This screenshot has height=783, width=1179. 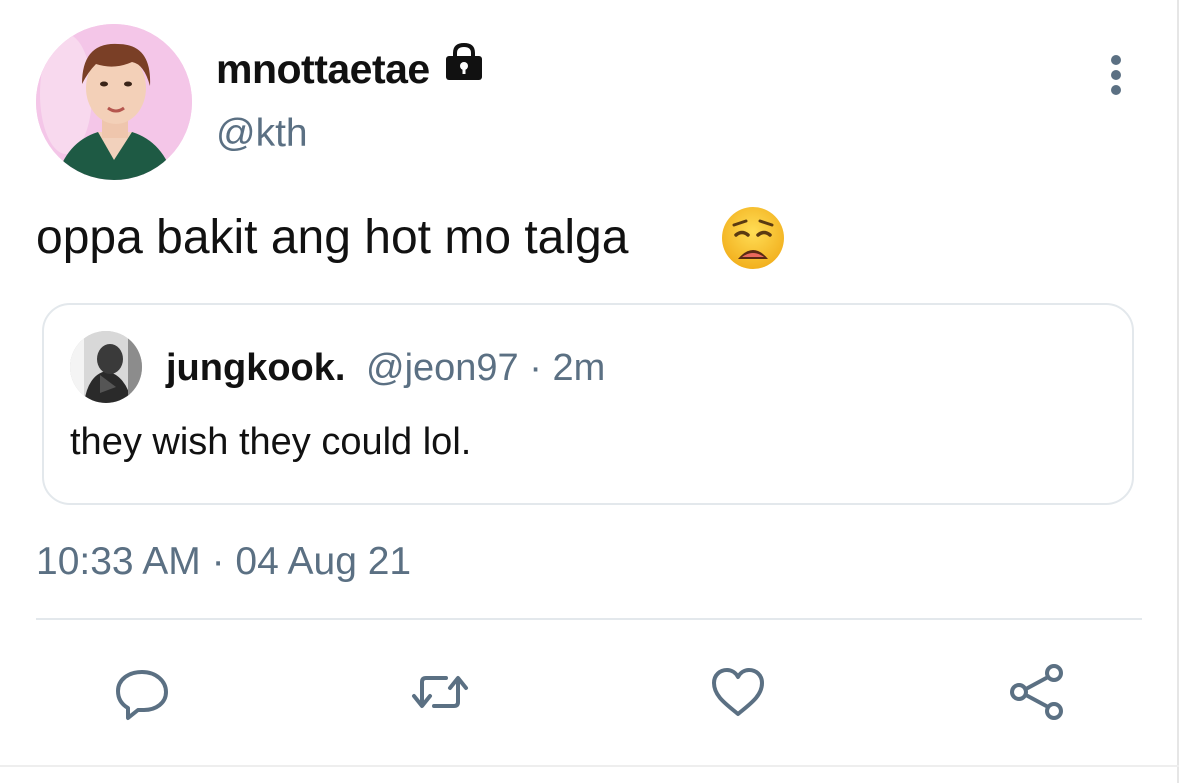 I want to click on like-icon, so click(x=738, y=692).